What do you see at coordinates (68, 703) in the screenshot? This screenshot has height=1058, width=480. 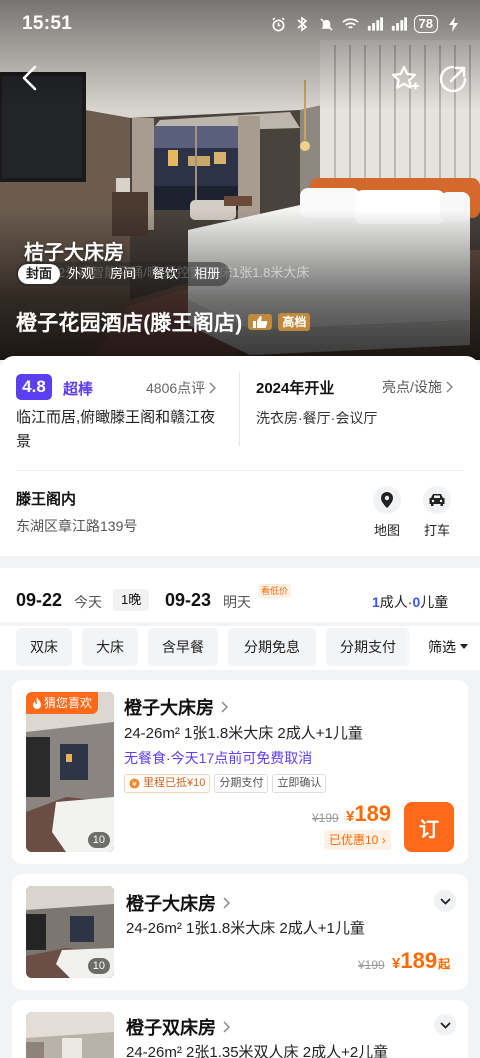 I see `guess-tag-label: 猜您喜欢` at bounding box center [68, 703].